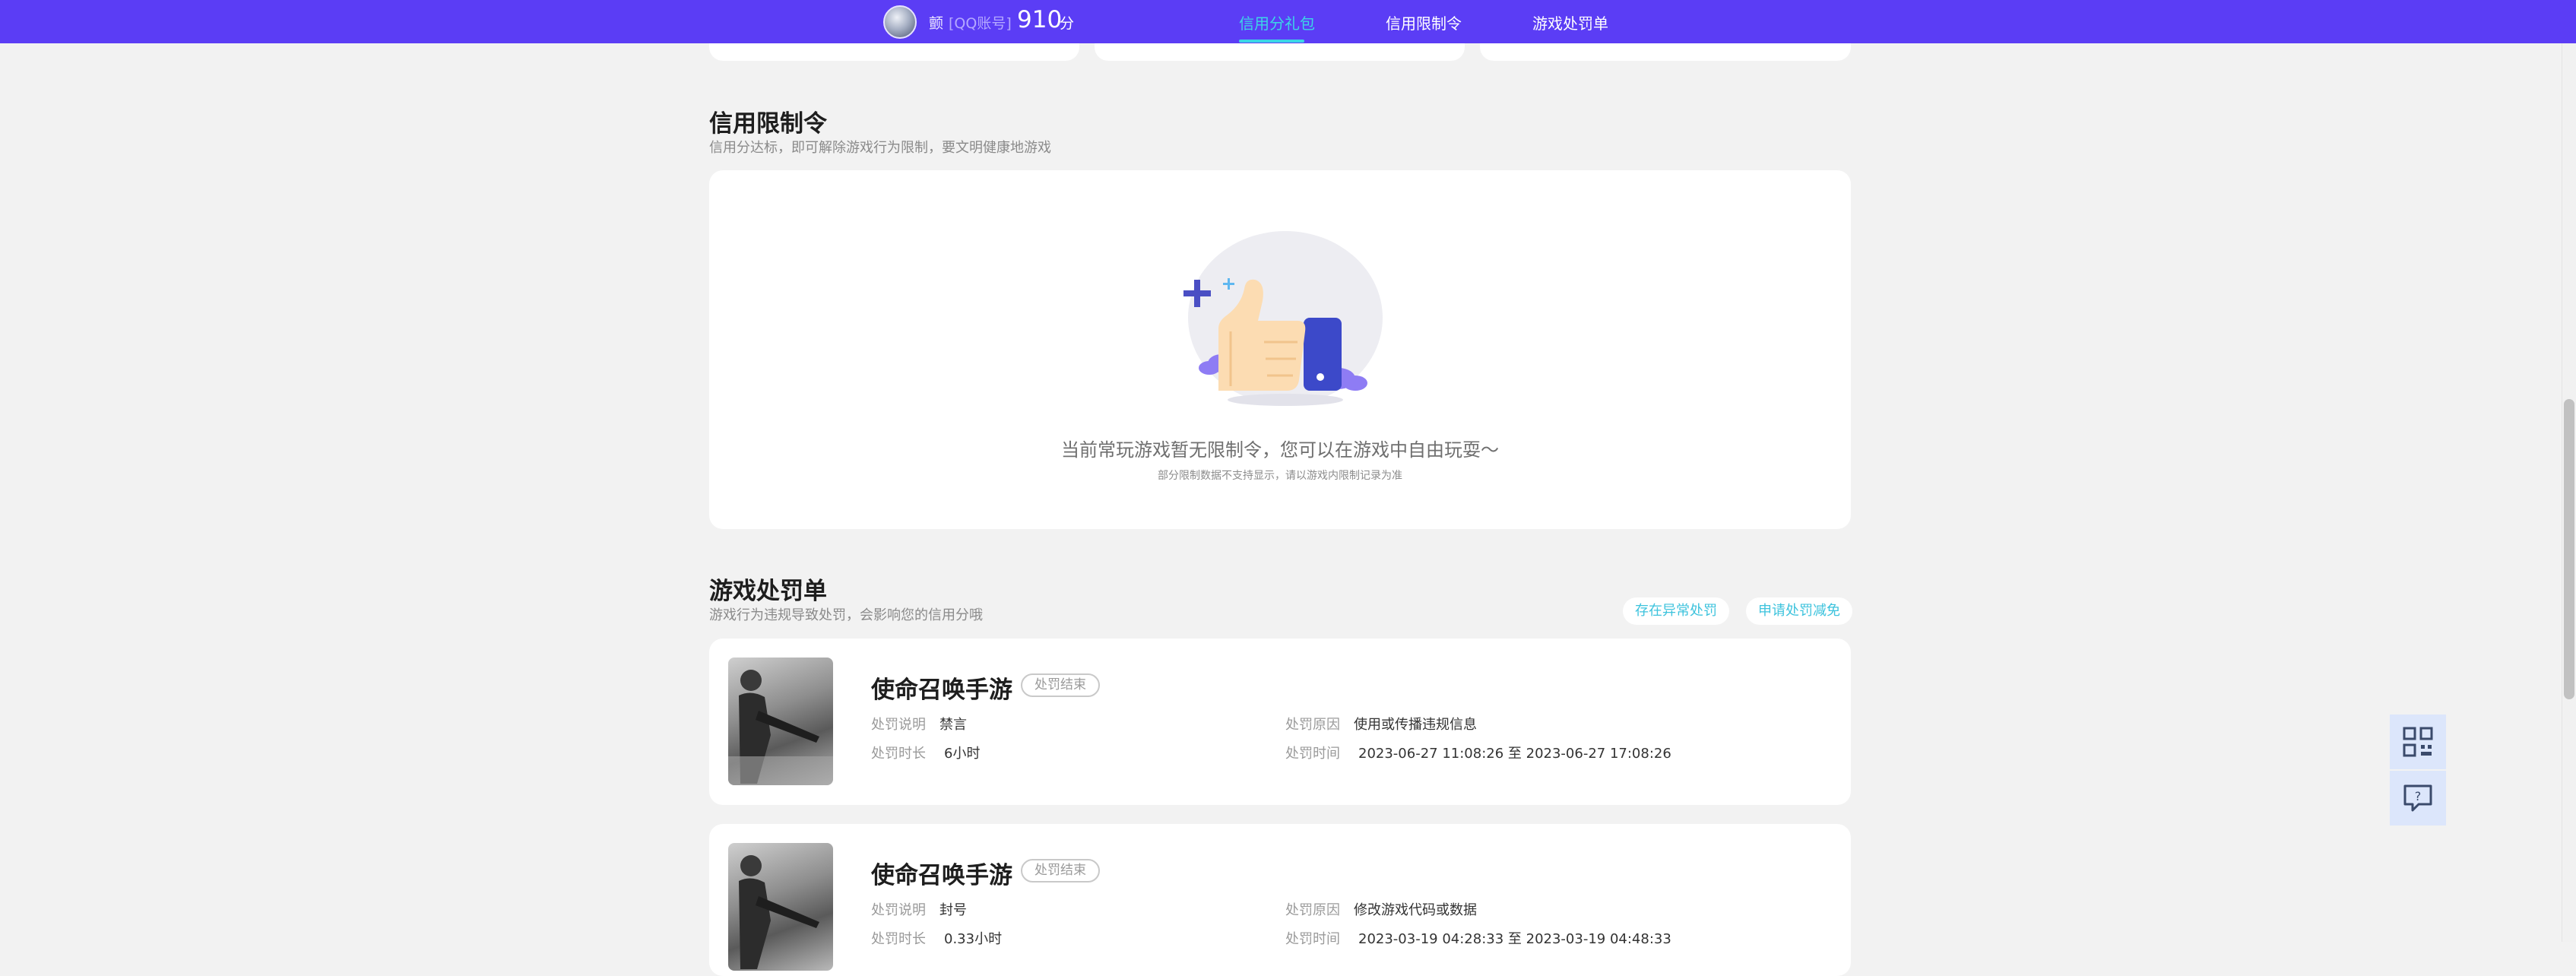 The image size is (2576, 976). What do you see at coordinates (1277, 22) in the screenshot?
I see `tab-credit-gift: 信用分礼包` at bounding box center [1277, 22].